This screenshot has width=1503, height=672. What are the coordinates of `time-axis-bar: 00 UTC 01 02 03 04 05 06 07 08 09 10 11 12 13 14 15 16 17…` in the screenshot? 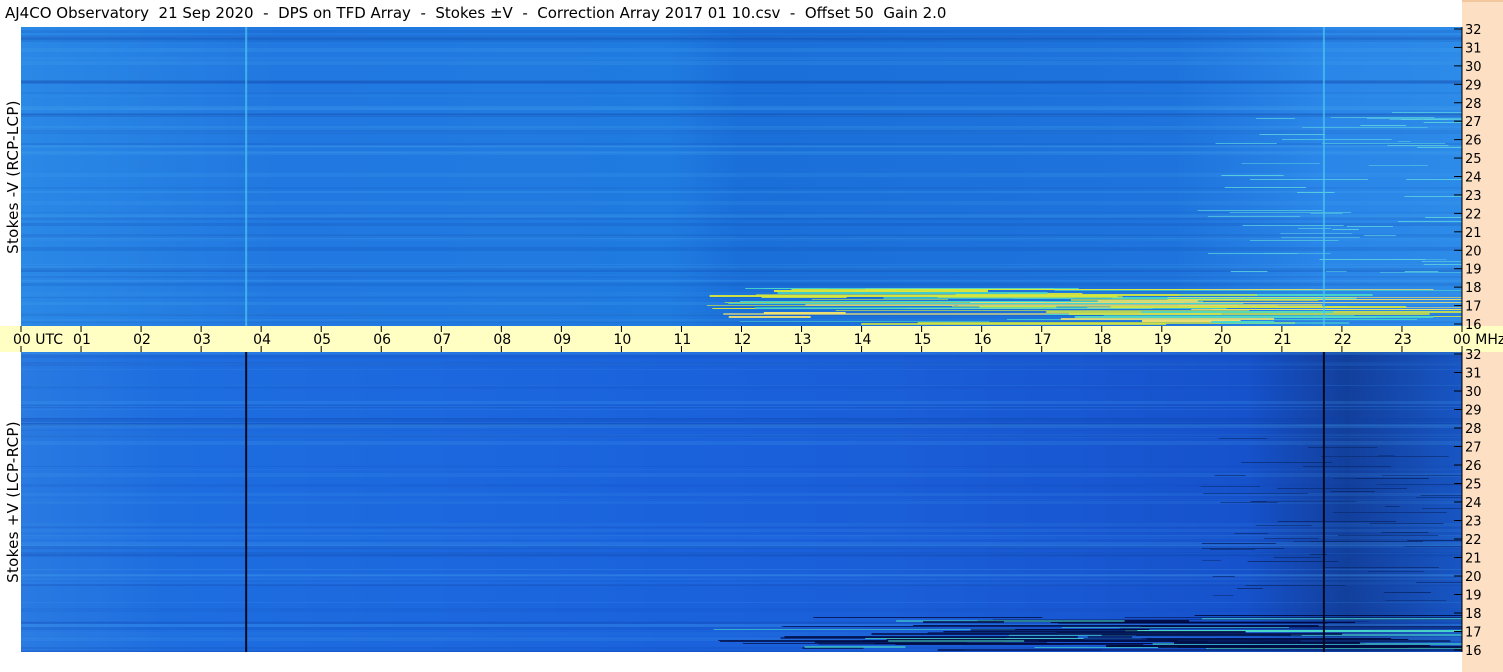 It's located at (751, 339).